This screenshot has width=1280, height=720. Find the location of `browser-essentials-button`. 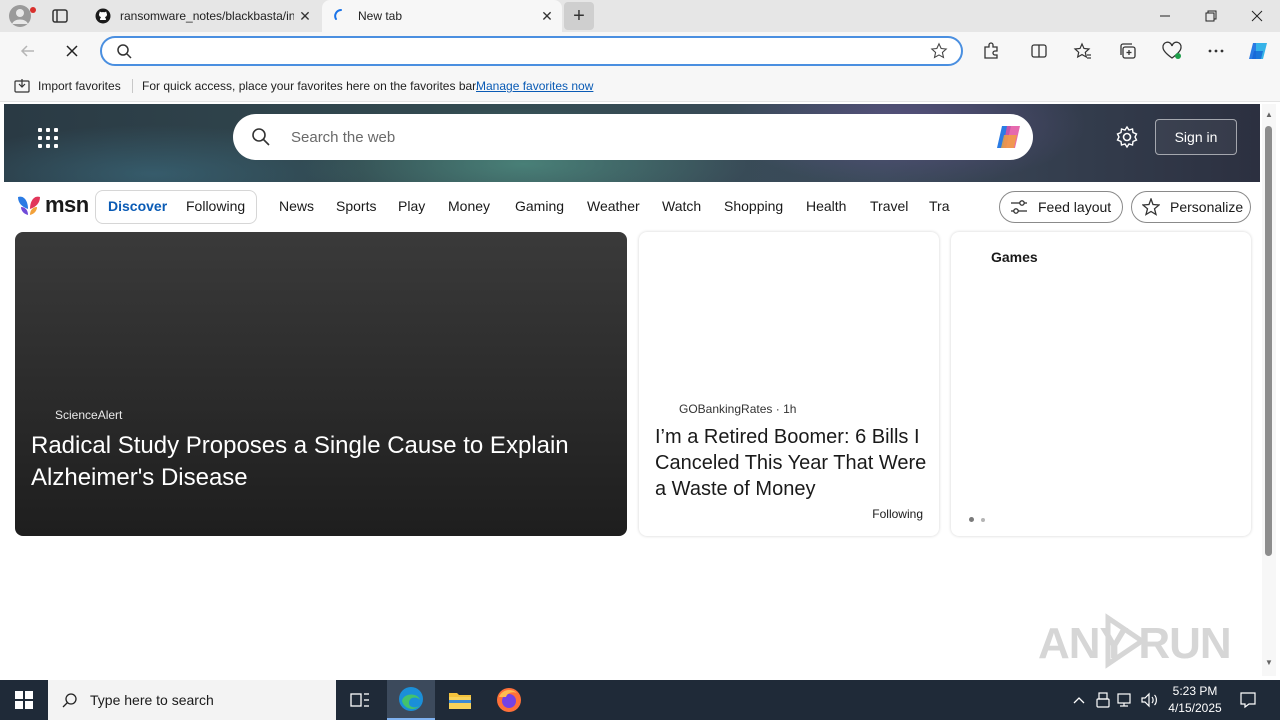

browser-essentials-button is located at coordinates (1172, 51).